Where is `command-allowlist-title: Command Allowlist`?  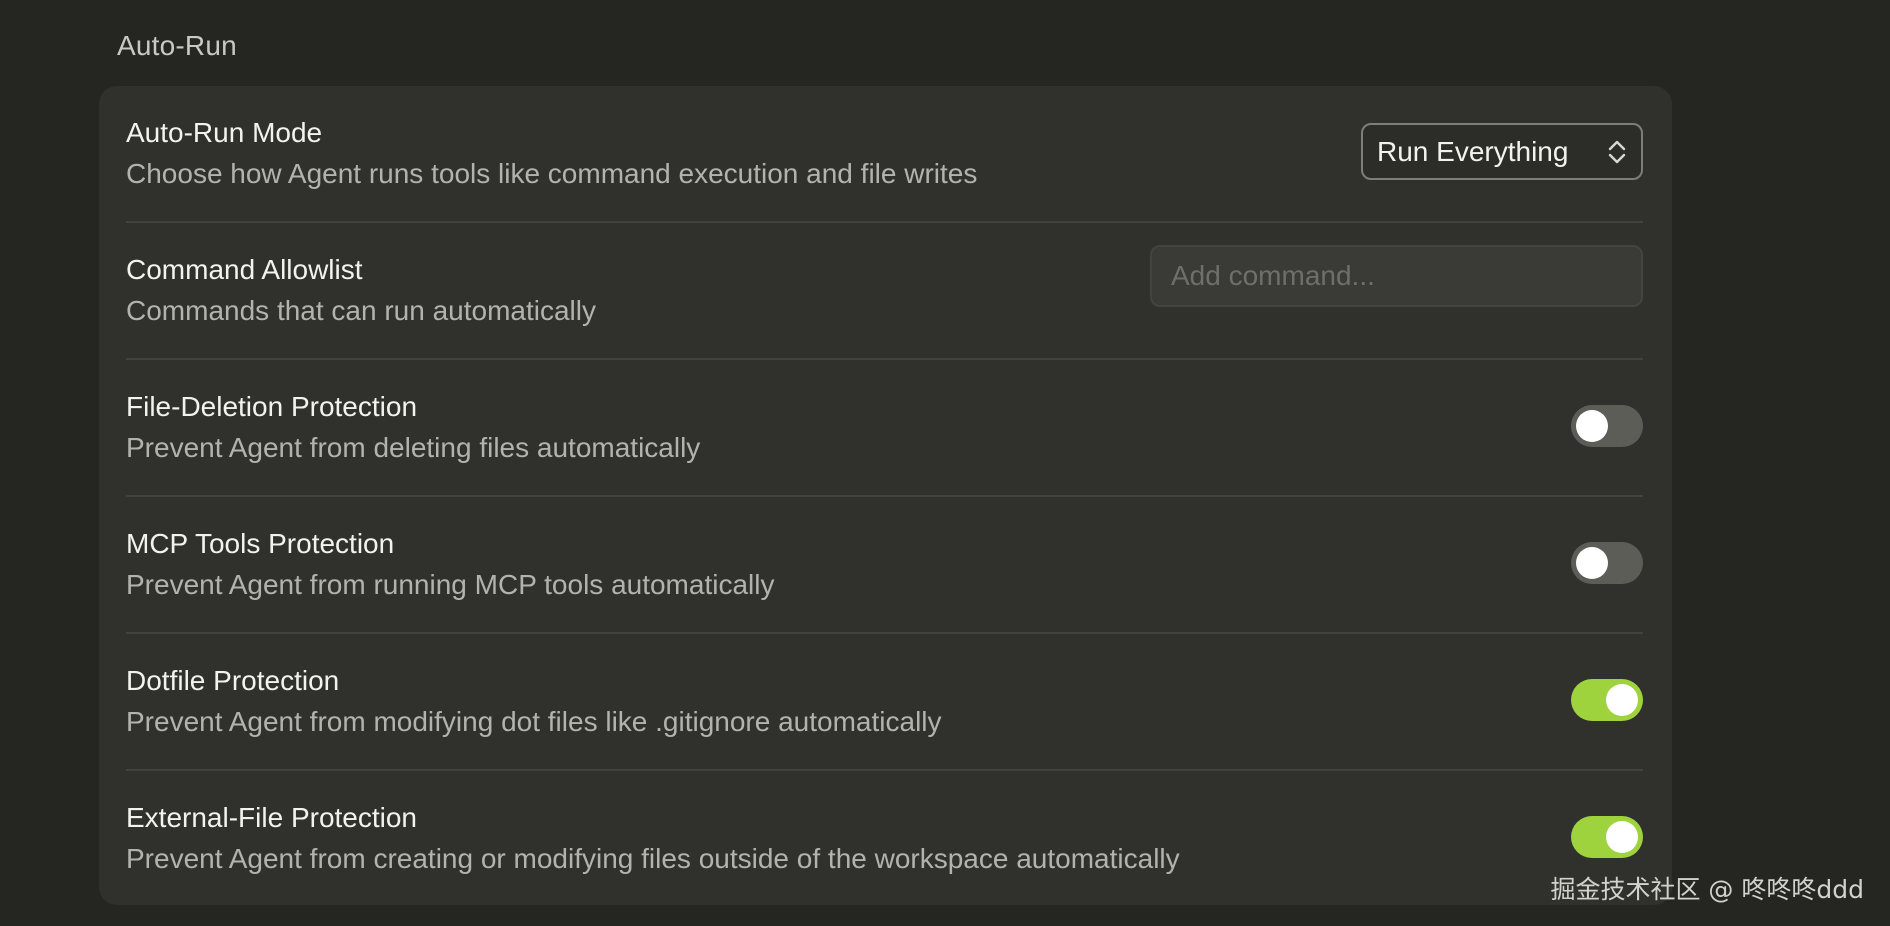
command-allowlist-title: Command Allowlist is located at coordinates (244, 269).